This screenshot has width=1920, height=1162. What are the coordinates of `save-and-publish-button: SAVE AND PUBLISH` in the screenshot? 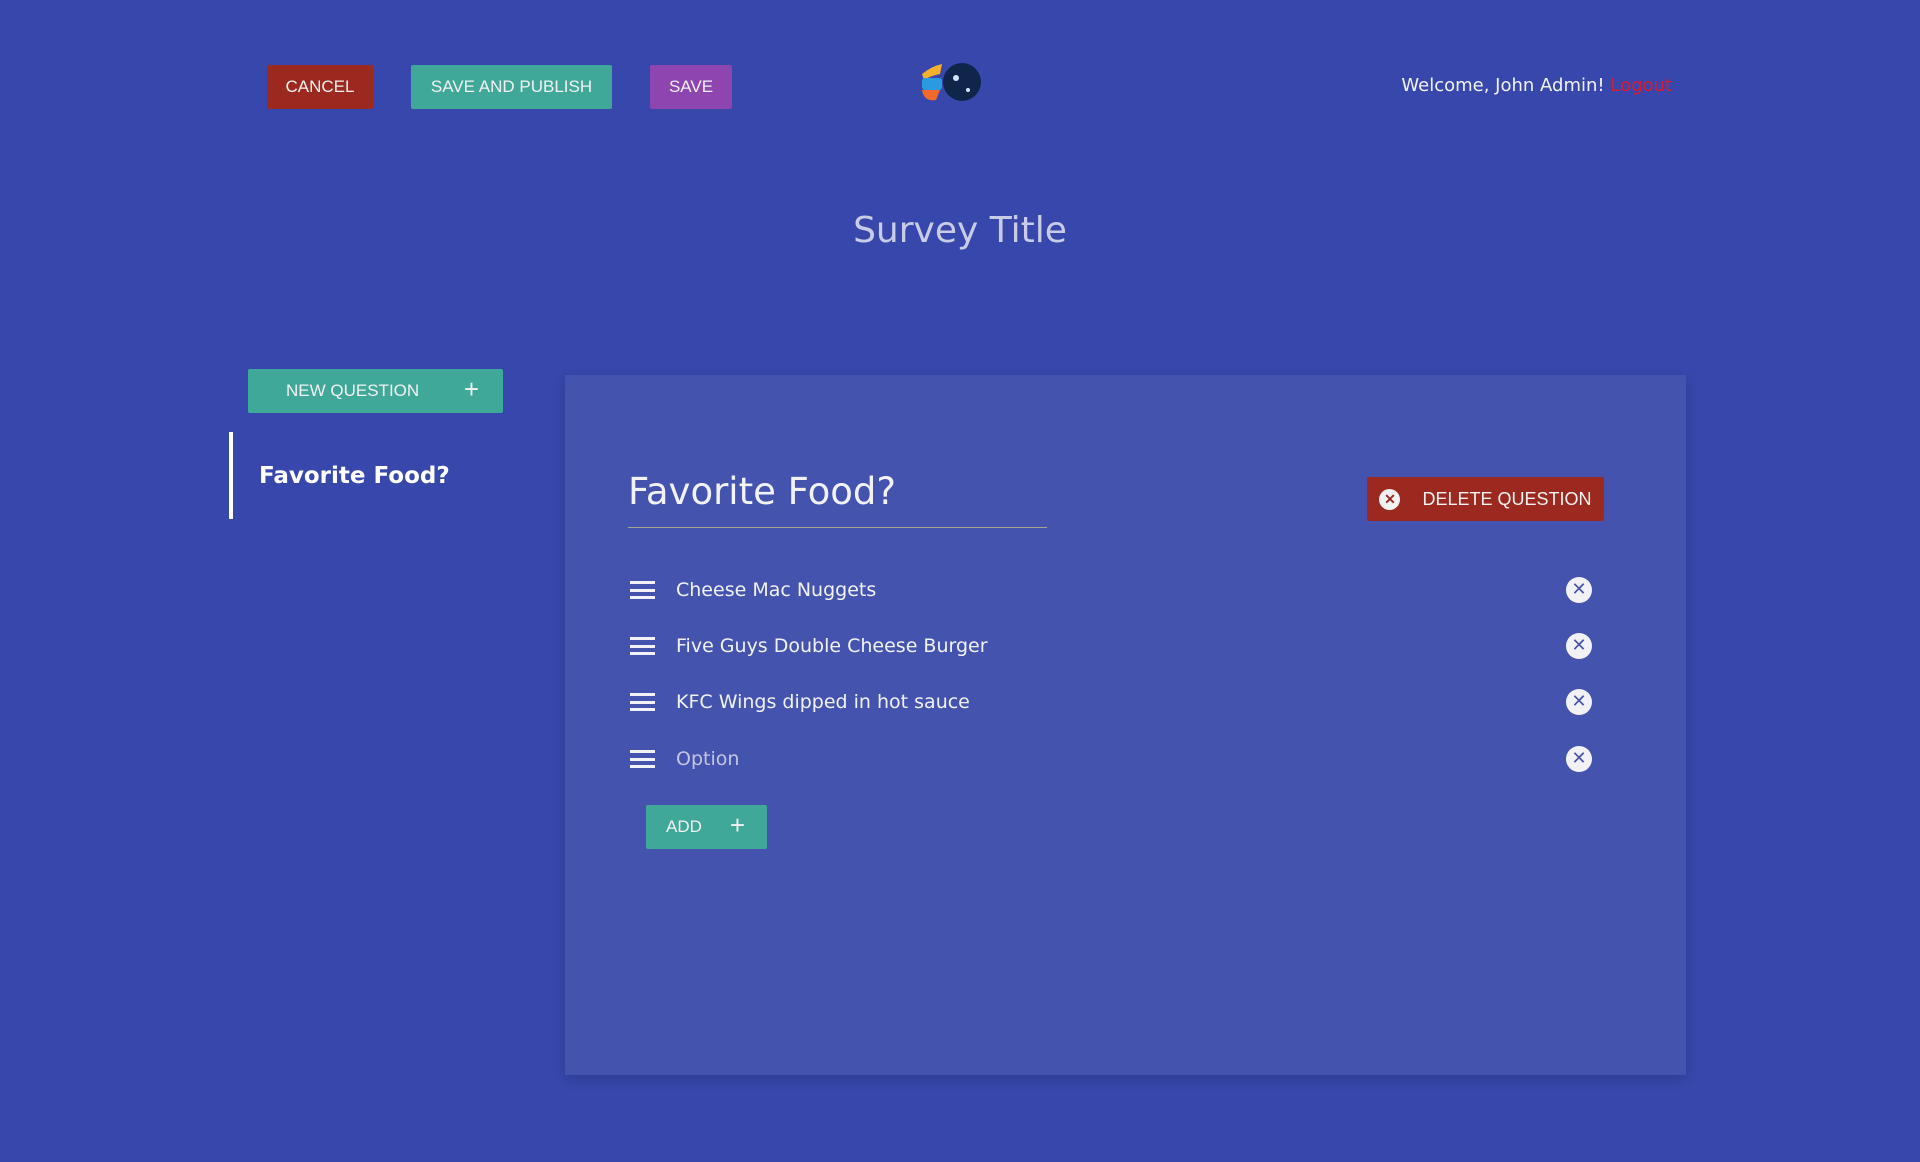 It's located at (511, 87).